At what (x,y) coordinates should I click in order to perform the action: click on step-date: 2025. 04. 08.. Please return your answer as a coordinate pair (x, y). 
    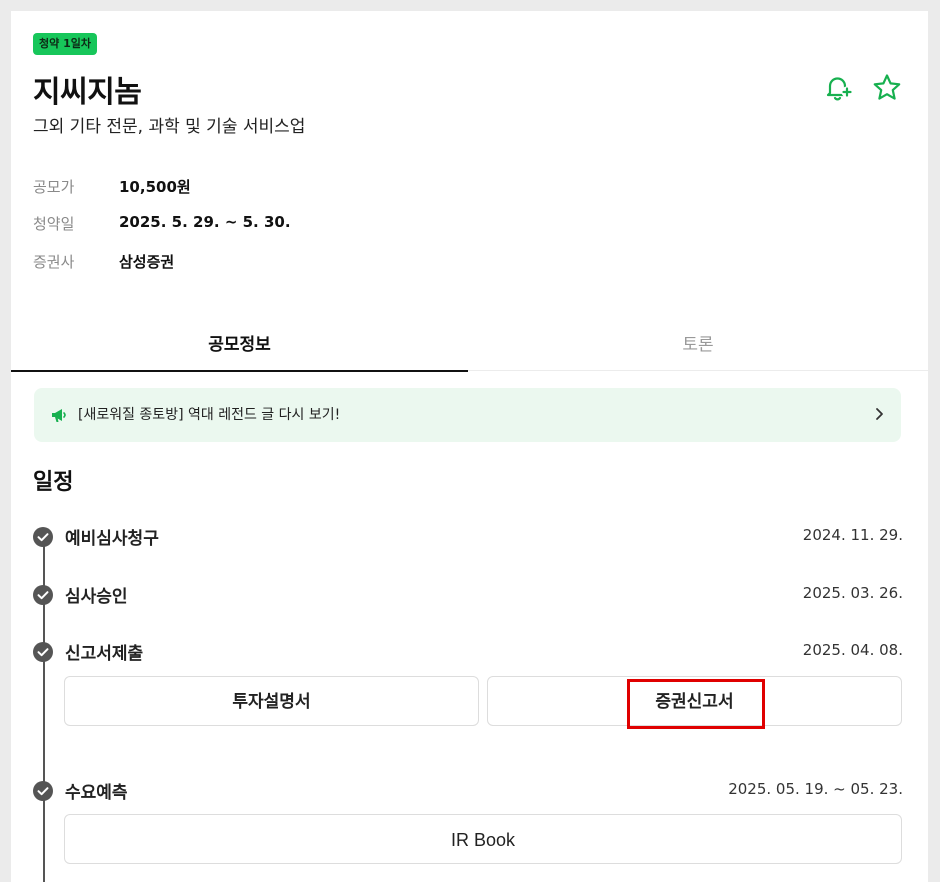
    Looking at the image, I should click on (852, 650).